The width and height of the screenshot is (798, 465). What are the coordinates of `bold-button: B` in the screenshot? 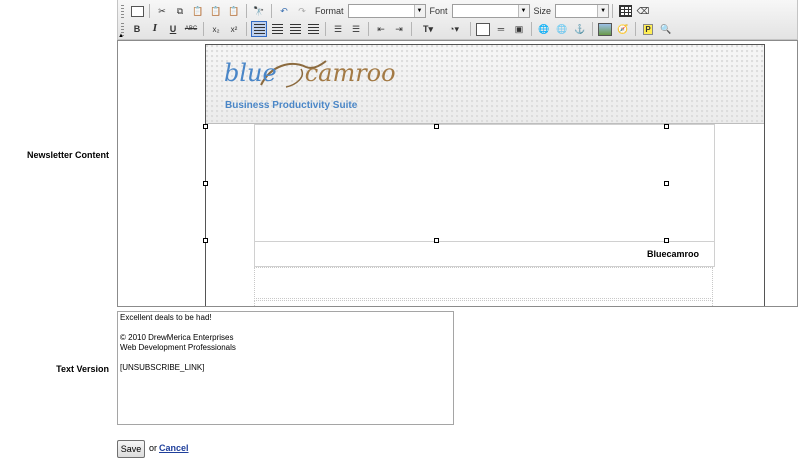 It's located at (137, 29).